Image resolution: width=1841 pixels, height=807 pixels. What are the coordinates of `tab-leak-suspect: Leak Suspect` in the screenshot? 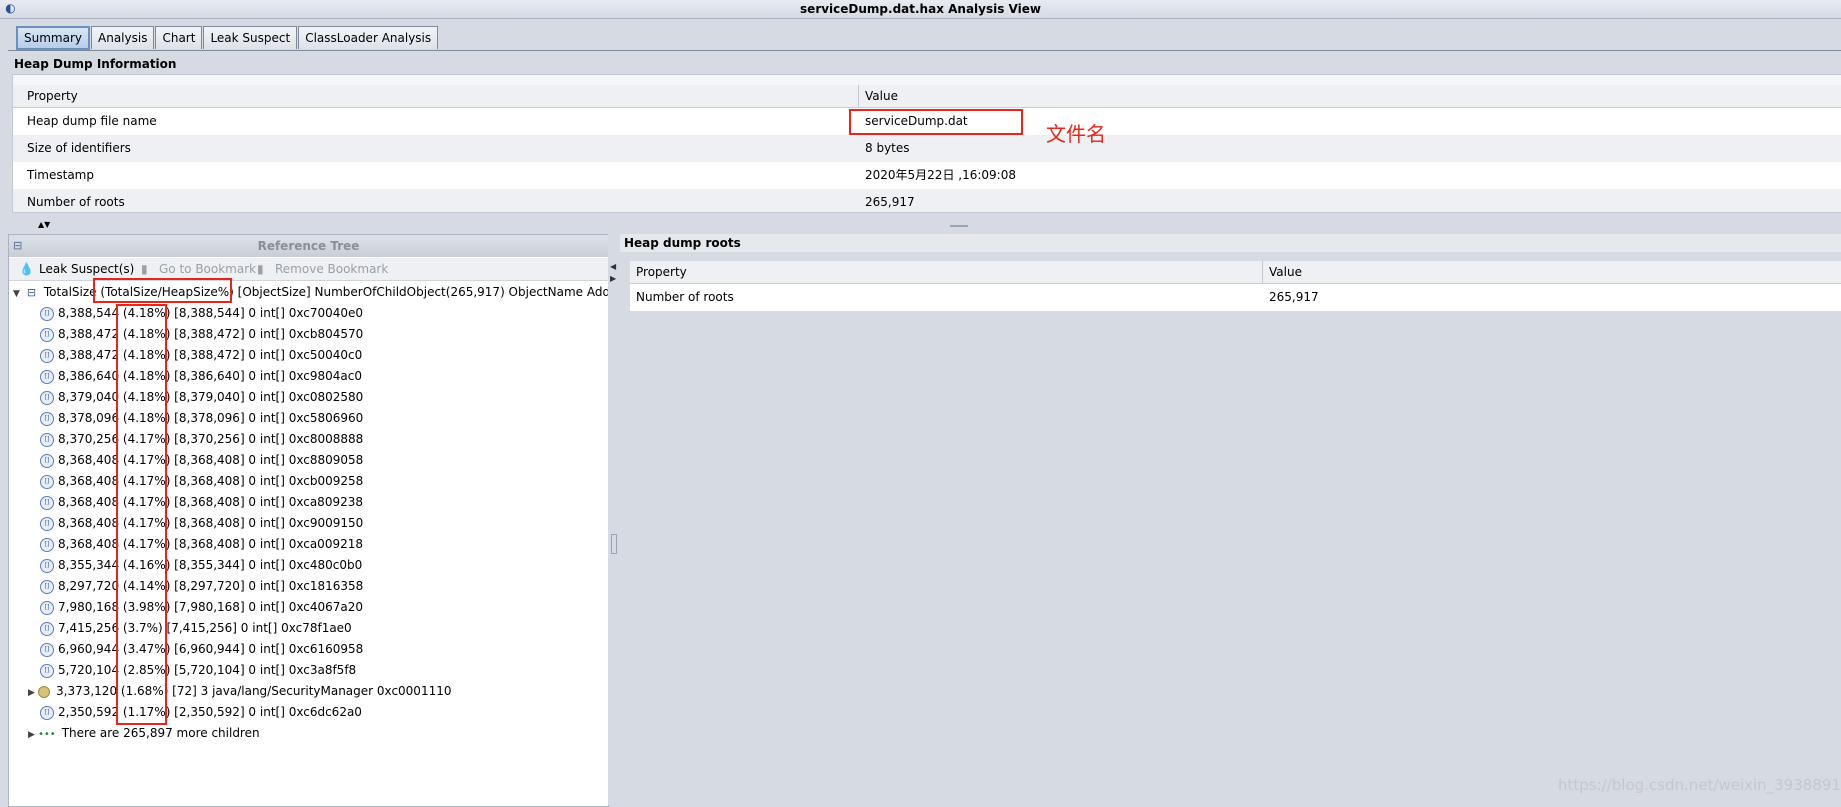 It's located at (250, 37).